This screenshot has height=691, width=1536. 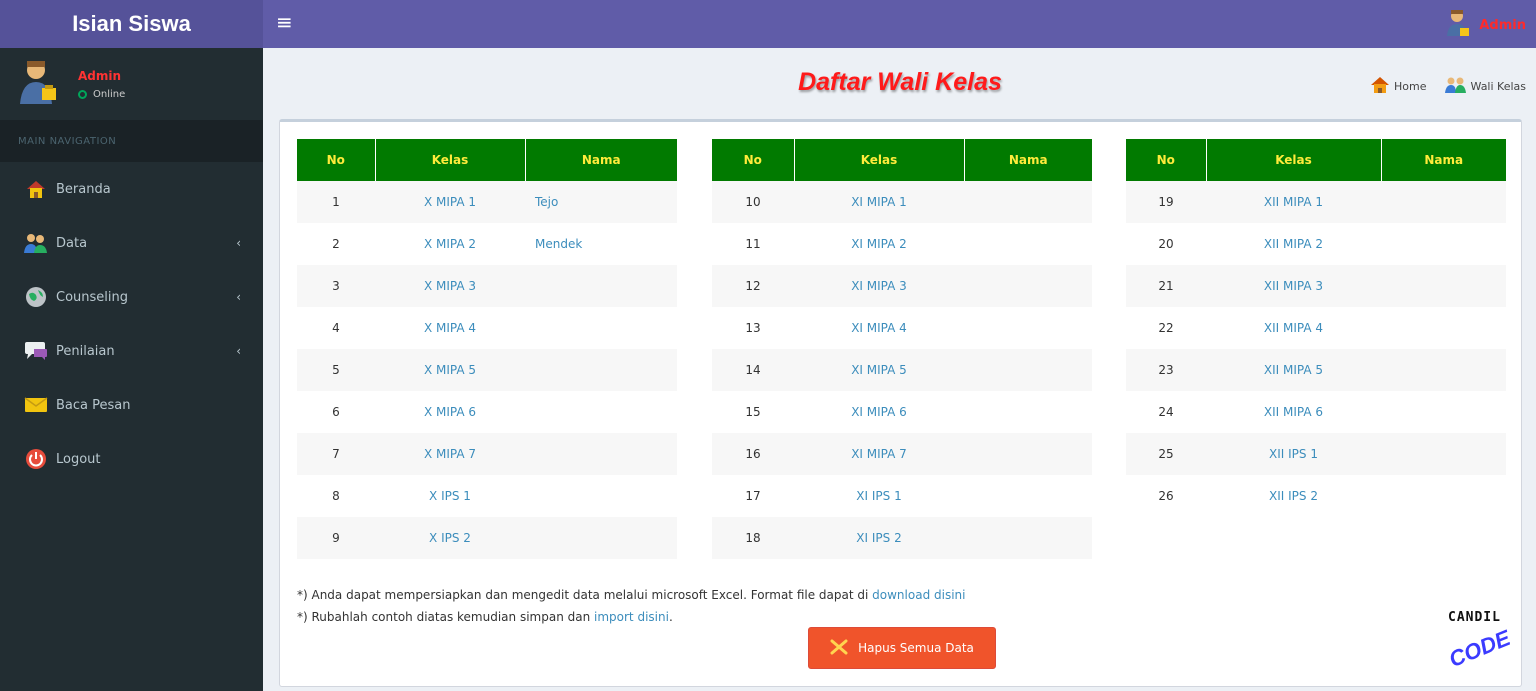 I want to click on cell-kelas: X MIPA 1, so click(x=450, y=202).